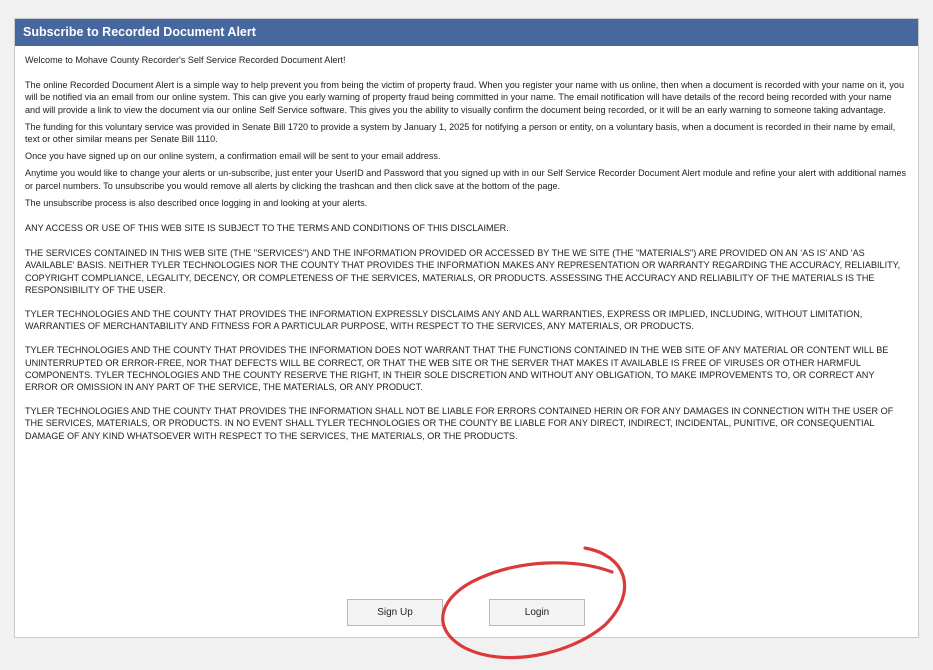 This screenshot has height=670, width=933. Describe the element at coordinates (537, 612) in the screenshot. I see `login-button: Login` at that location.